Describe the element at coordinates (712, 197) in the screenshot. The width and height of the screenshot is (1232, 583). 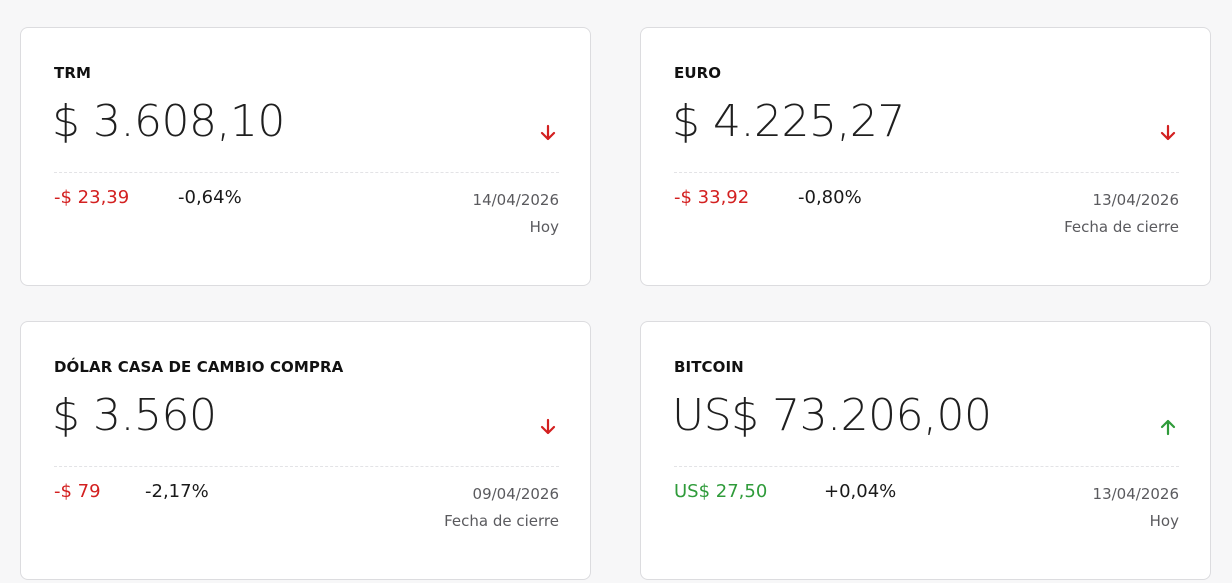
I see `change-amount: -$ 33,92` at that location.